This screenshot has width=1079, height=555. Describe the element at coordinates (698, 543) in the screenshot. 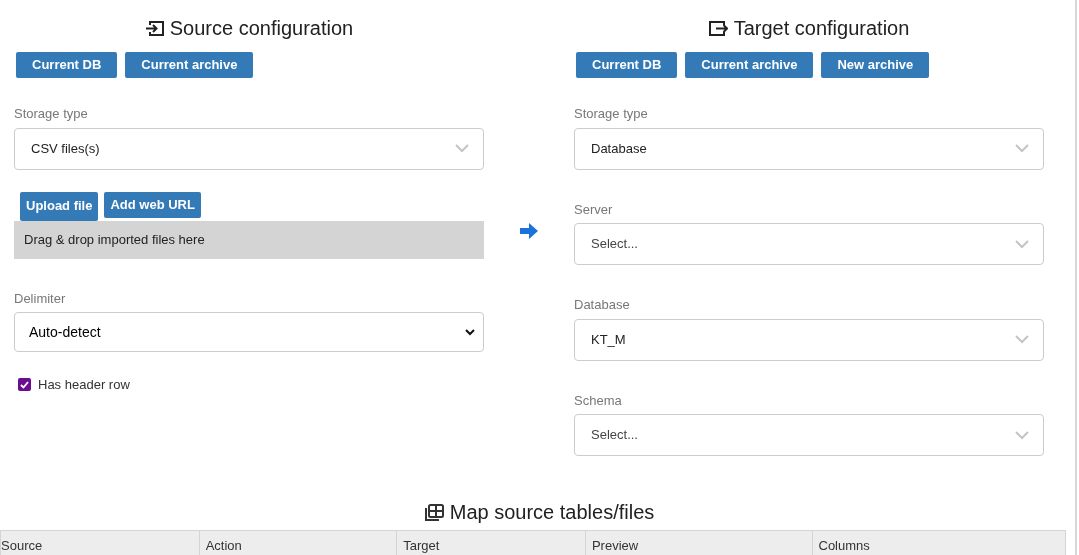

I see `column-header: Preview` at that location.